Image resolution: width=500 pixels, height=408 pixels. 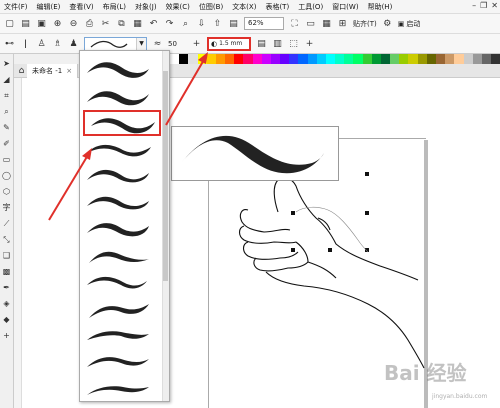 I want to click on grid-icon: ▦, so click(x=326, y=23).